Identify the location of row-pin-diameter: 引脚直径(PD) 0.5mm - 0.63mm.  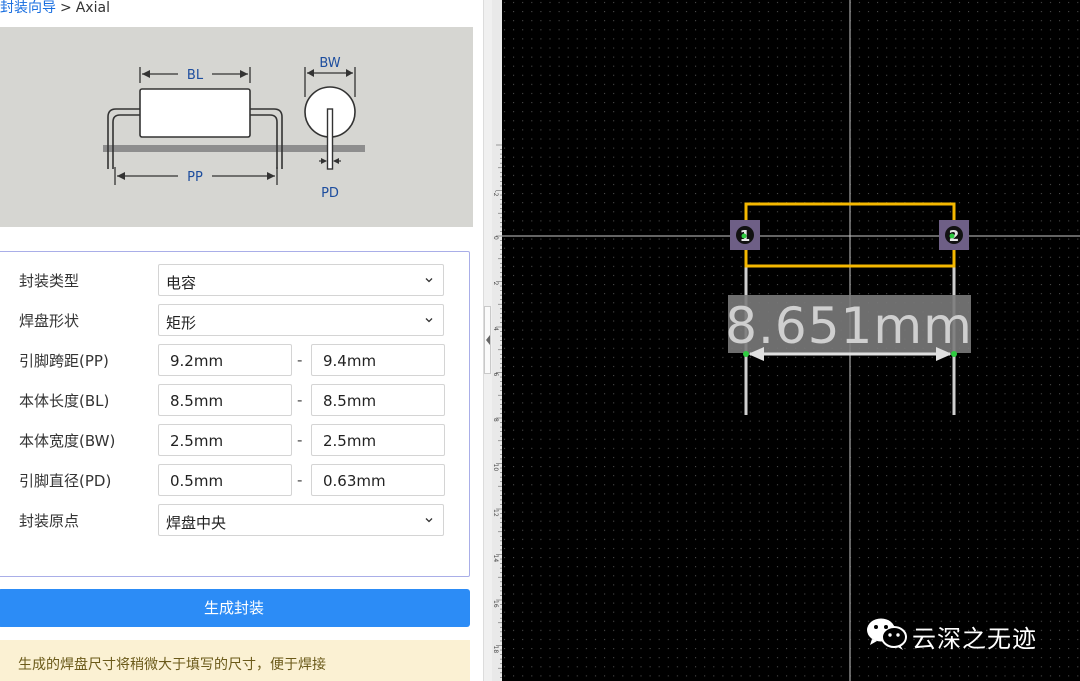
(234, 482).